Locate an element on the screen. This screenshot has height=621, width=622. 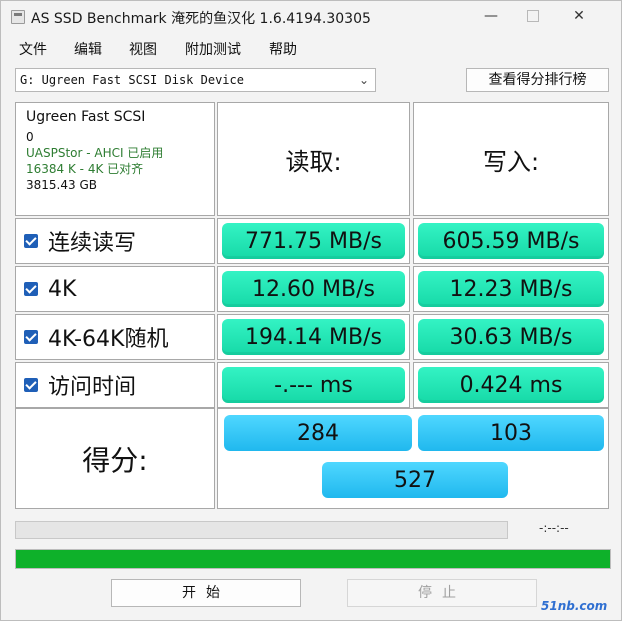
4k64-write-cell: 30.63 MB/s is located at coordinates (511, 337).